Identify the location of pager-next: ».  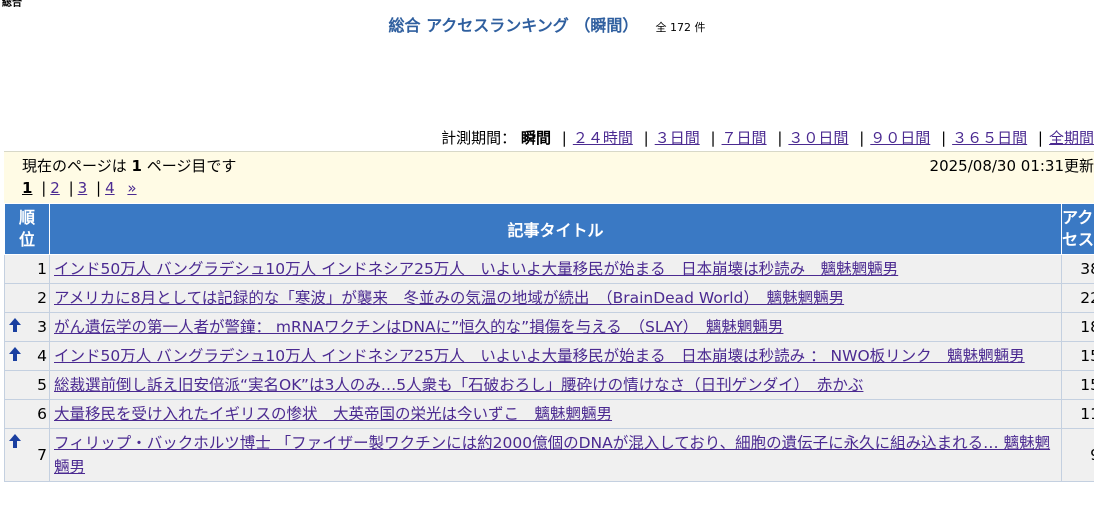
(131, 188).